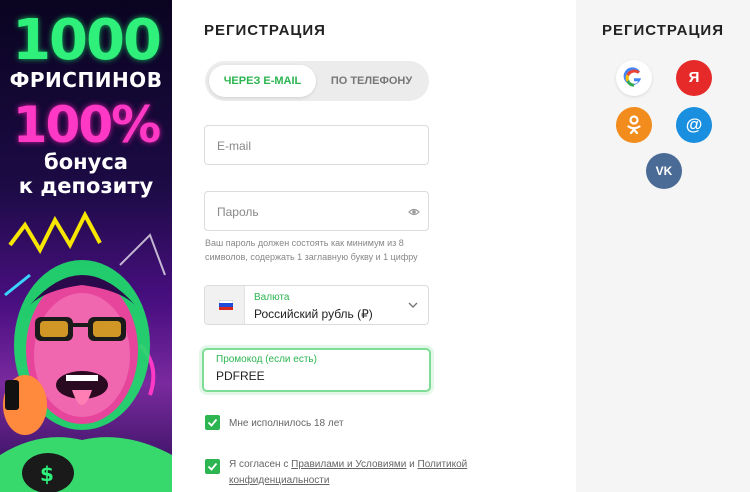 This screenshot has height=492, width=750. Describe the element at coordinates (316, 370) in the screenshot. I see `promocode-field: Промокод (если есть) PDFREE` at that location.